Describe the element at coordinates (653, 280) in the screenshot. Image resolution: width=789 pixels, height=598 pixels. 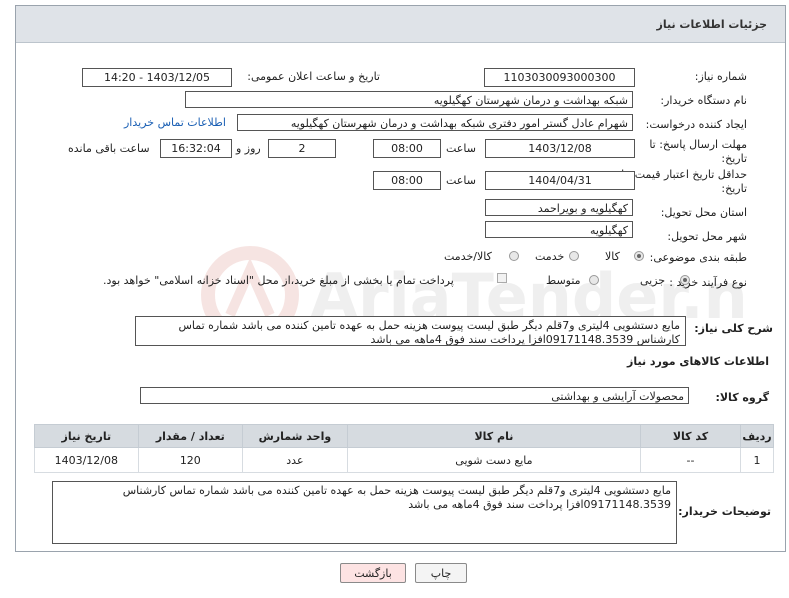
I see `process-option-minor: جزیی` at that location.